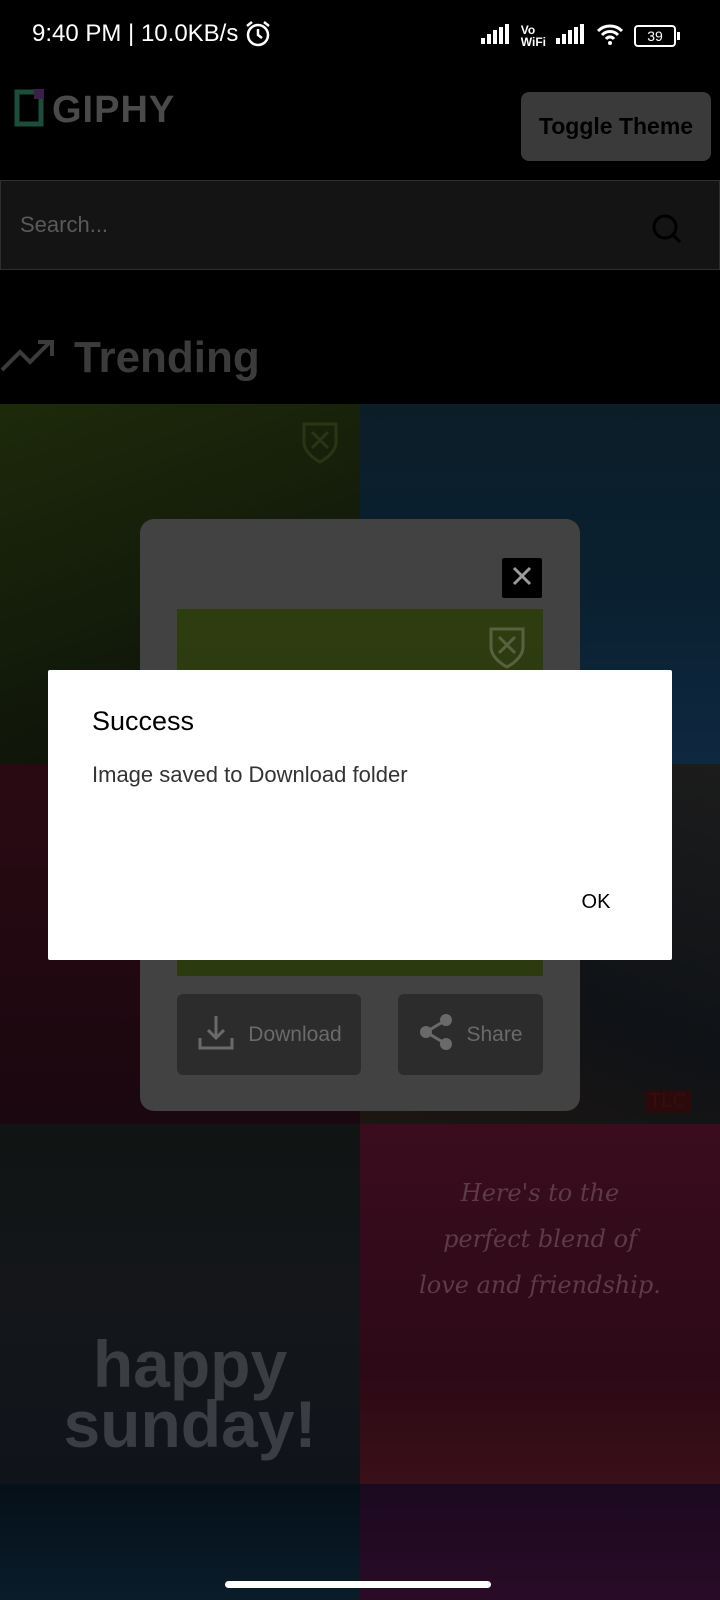 This screenshot has height=1600, width=720. I want to click on close-icon, so click(522, 578).